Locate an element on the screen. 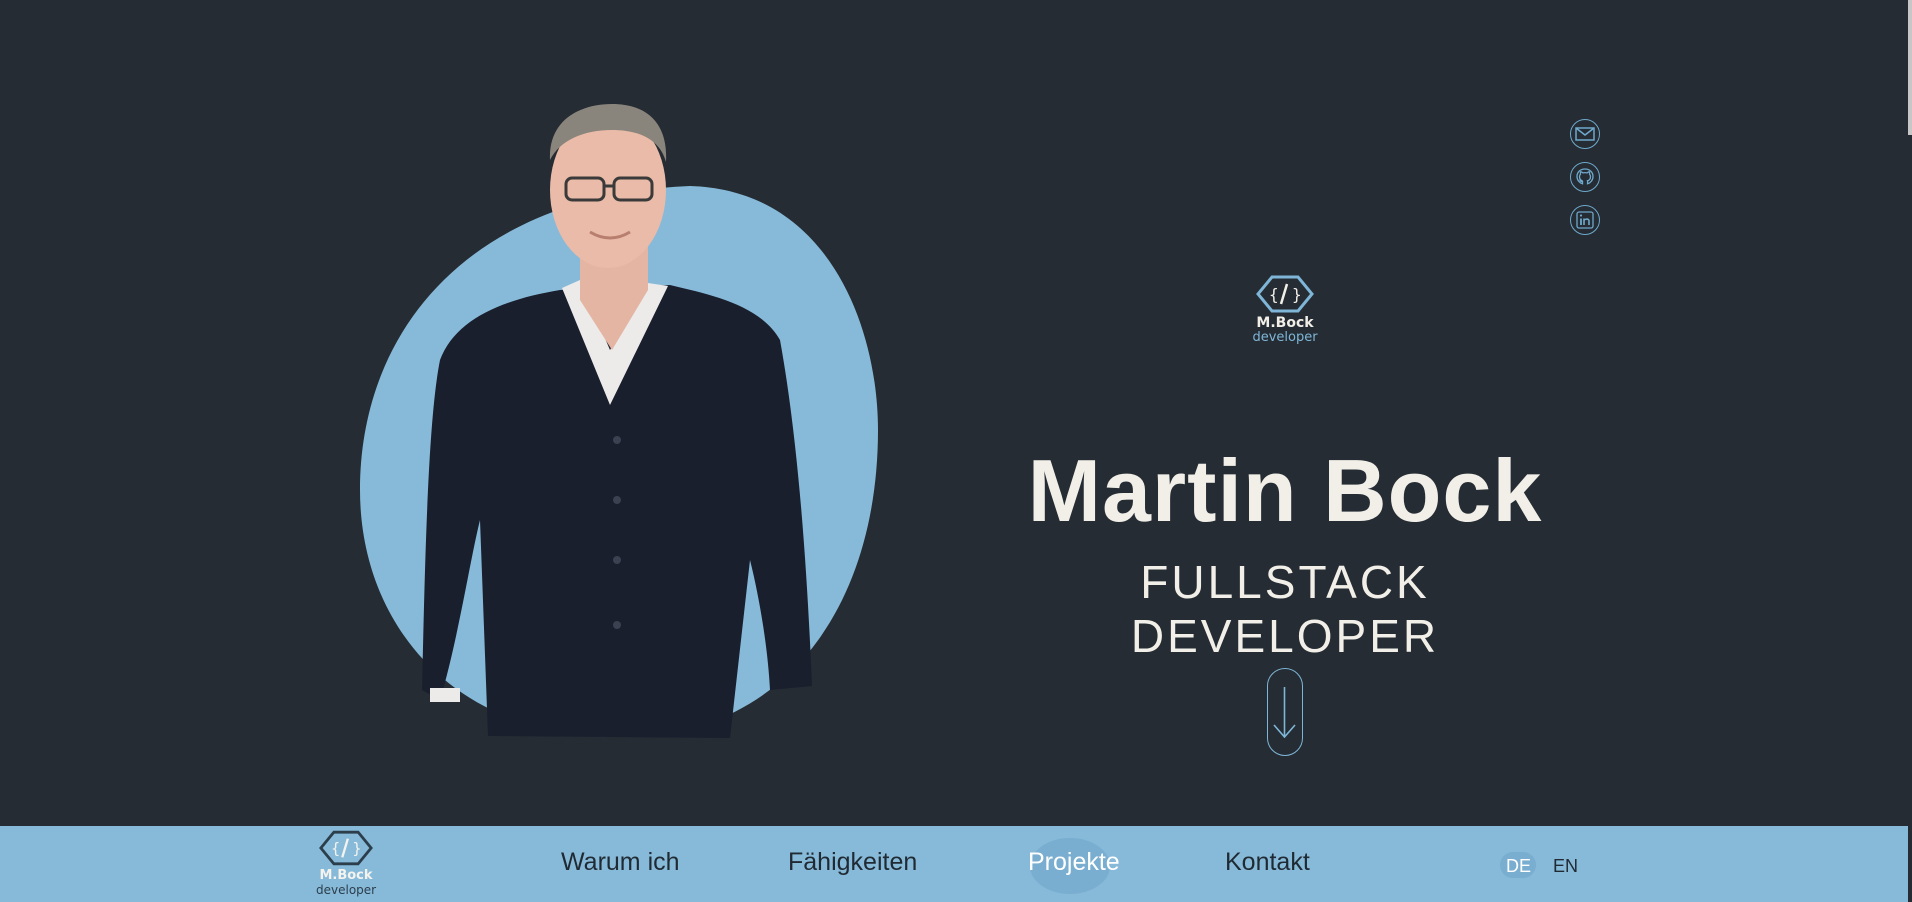 The height and width of the screenshot is (902, 1912). mail-icon is located at coordinates (1585, 134).